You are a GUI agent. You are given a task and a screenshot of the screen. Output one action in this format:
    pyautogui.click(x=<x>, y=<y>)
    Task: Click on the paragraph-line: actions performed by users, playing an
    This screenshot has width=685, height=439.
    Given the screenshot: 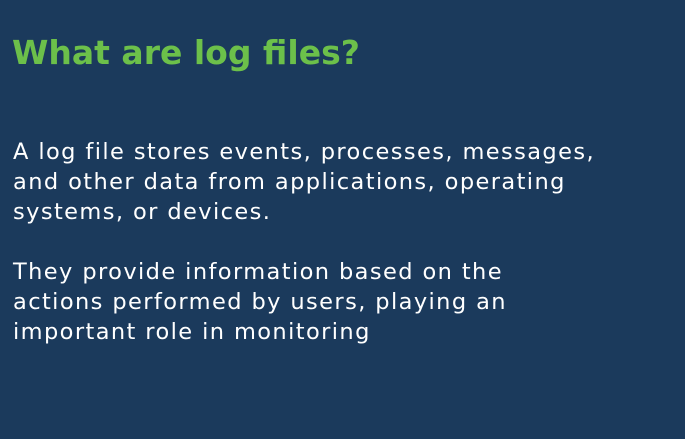 What is the action you would take?
    pyautogui.click(x=260, y=302)
    